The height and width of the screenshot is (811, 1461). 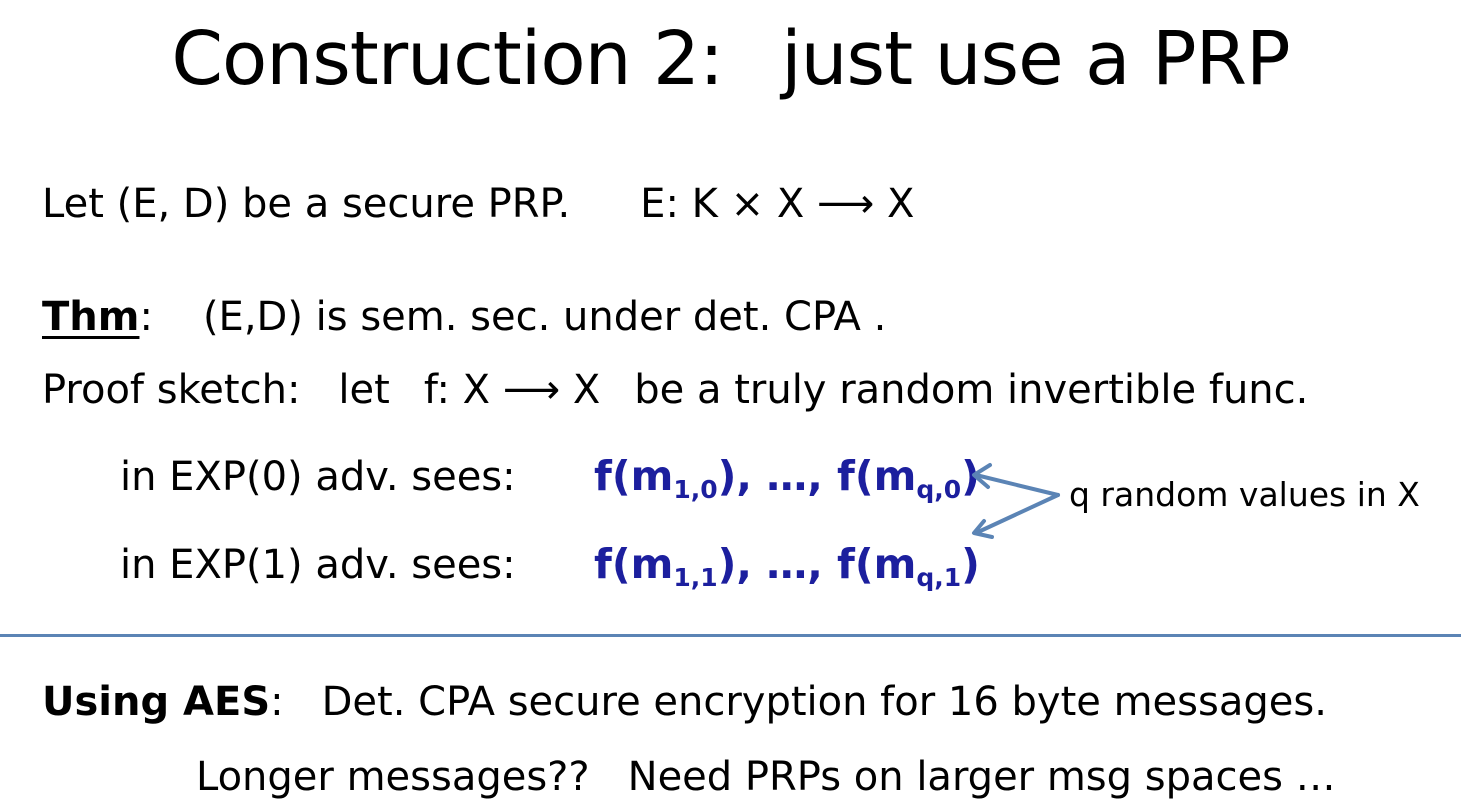 What do you see at coordinates (156, 702) in the screenshot?
I see `aes-label: Using AES` at bounding box center [156, 702].